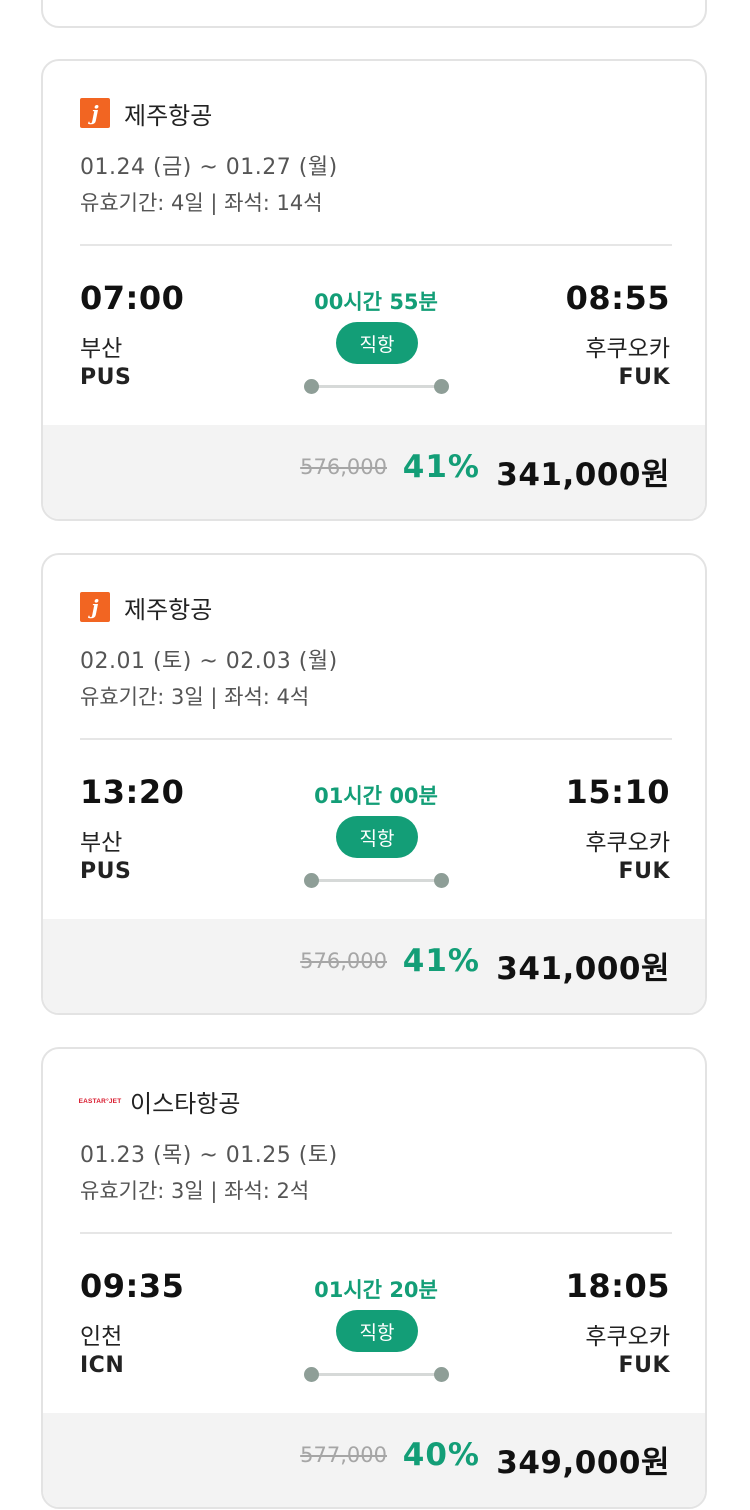  I want to click on departure-code: ICN, so click(102, 1365).